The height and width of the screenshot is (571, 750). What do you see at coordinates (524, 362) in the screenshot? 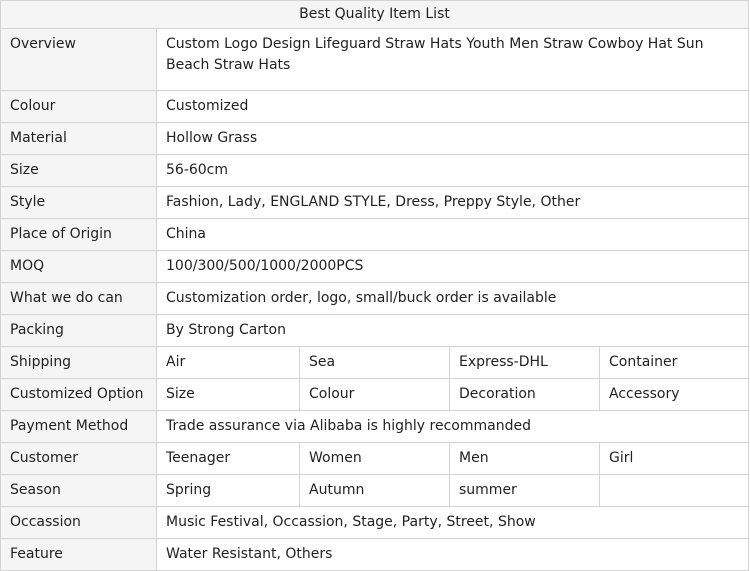
I see `row-cell: Express-DHL` at bounding box center [524, 362].